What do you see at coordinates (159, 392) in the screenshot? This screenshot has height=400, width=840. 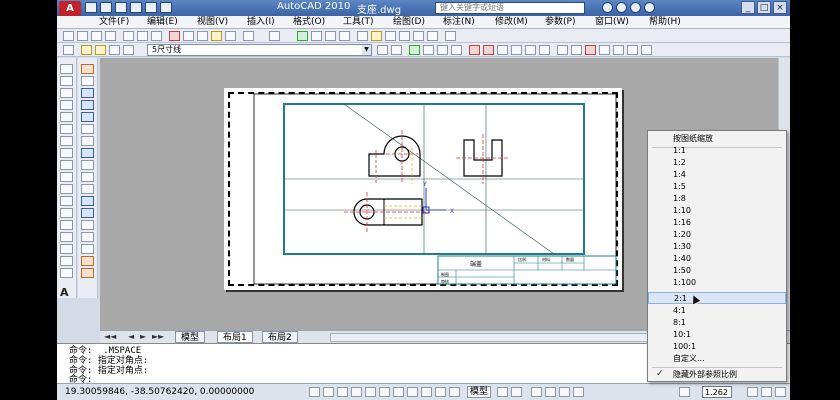 I see `cursor-coordinates: 19.30059846, -38.50762420, 0.00000000` at bounding box center [159, 392].